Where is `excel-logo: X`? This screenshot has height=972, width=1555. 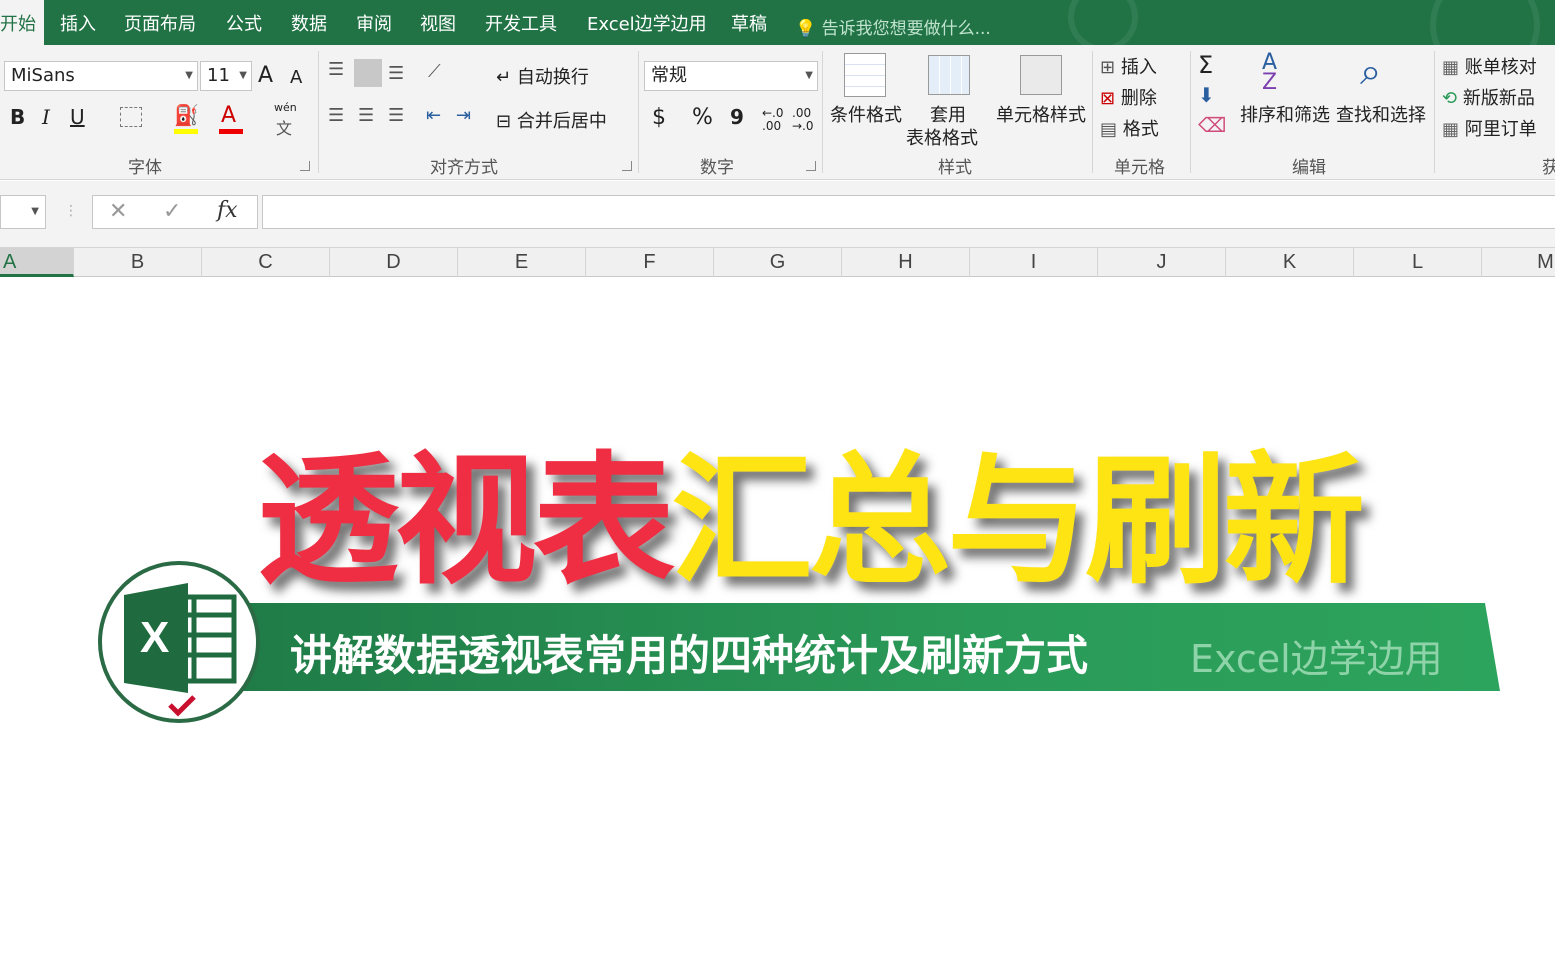
excel-logo: X is located at coordinates (179, 642).